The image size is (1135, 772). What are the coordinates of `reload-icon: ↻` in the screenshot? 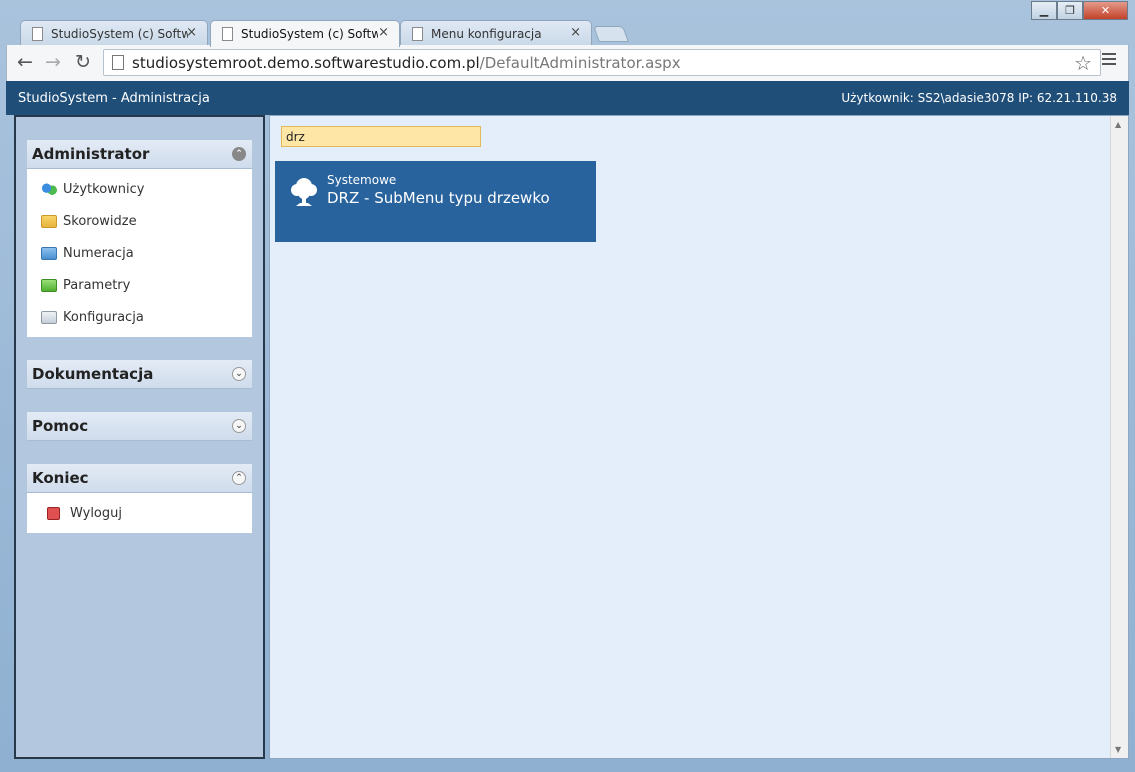 It's located at (83, 62).